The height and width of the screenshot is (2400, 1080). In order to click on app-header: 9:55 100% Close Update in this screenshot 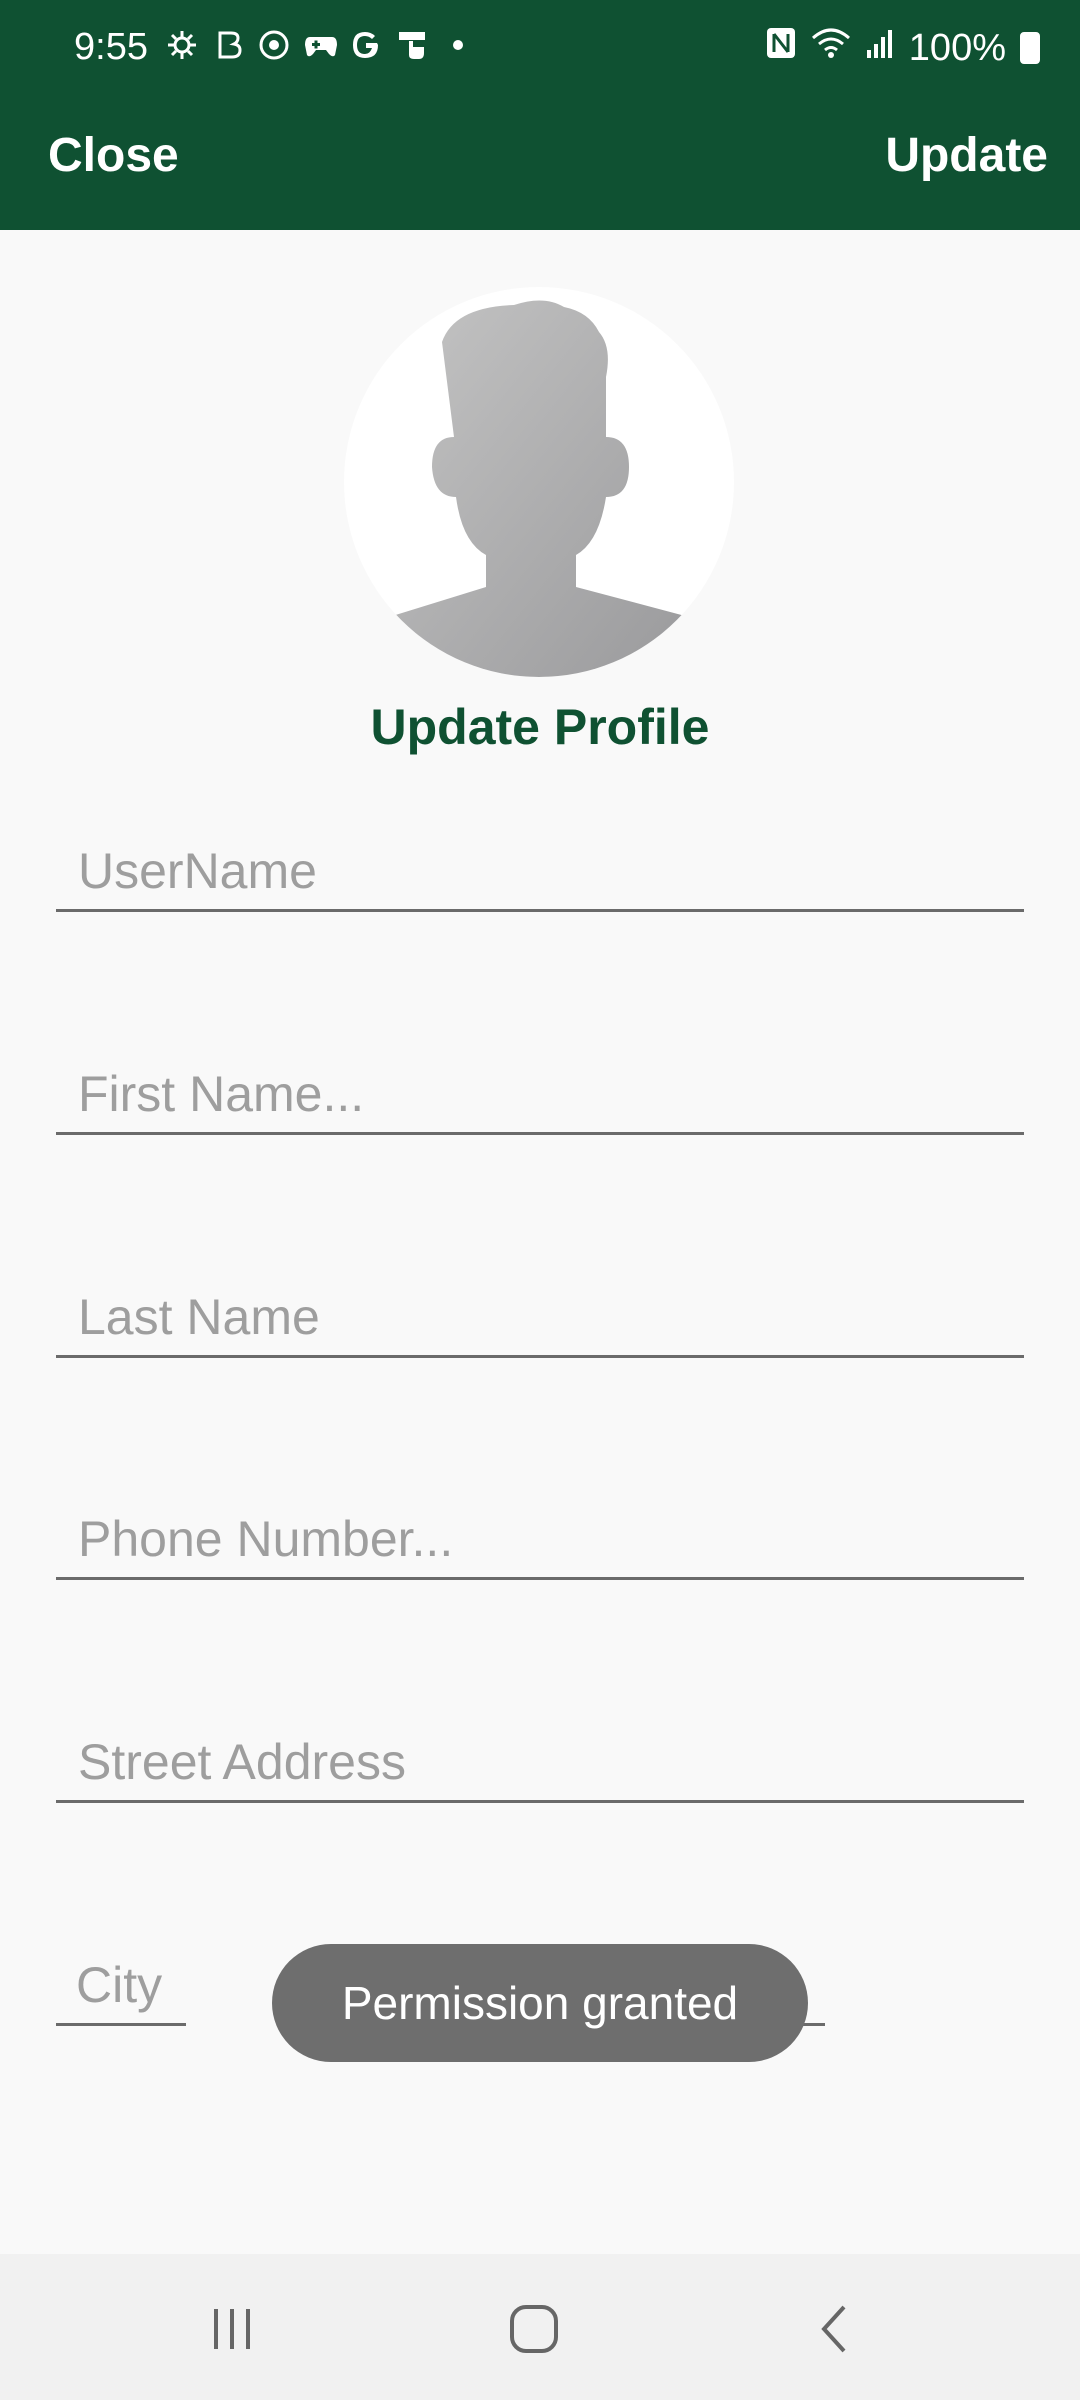, I will do `click(540, 115)`.